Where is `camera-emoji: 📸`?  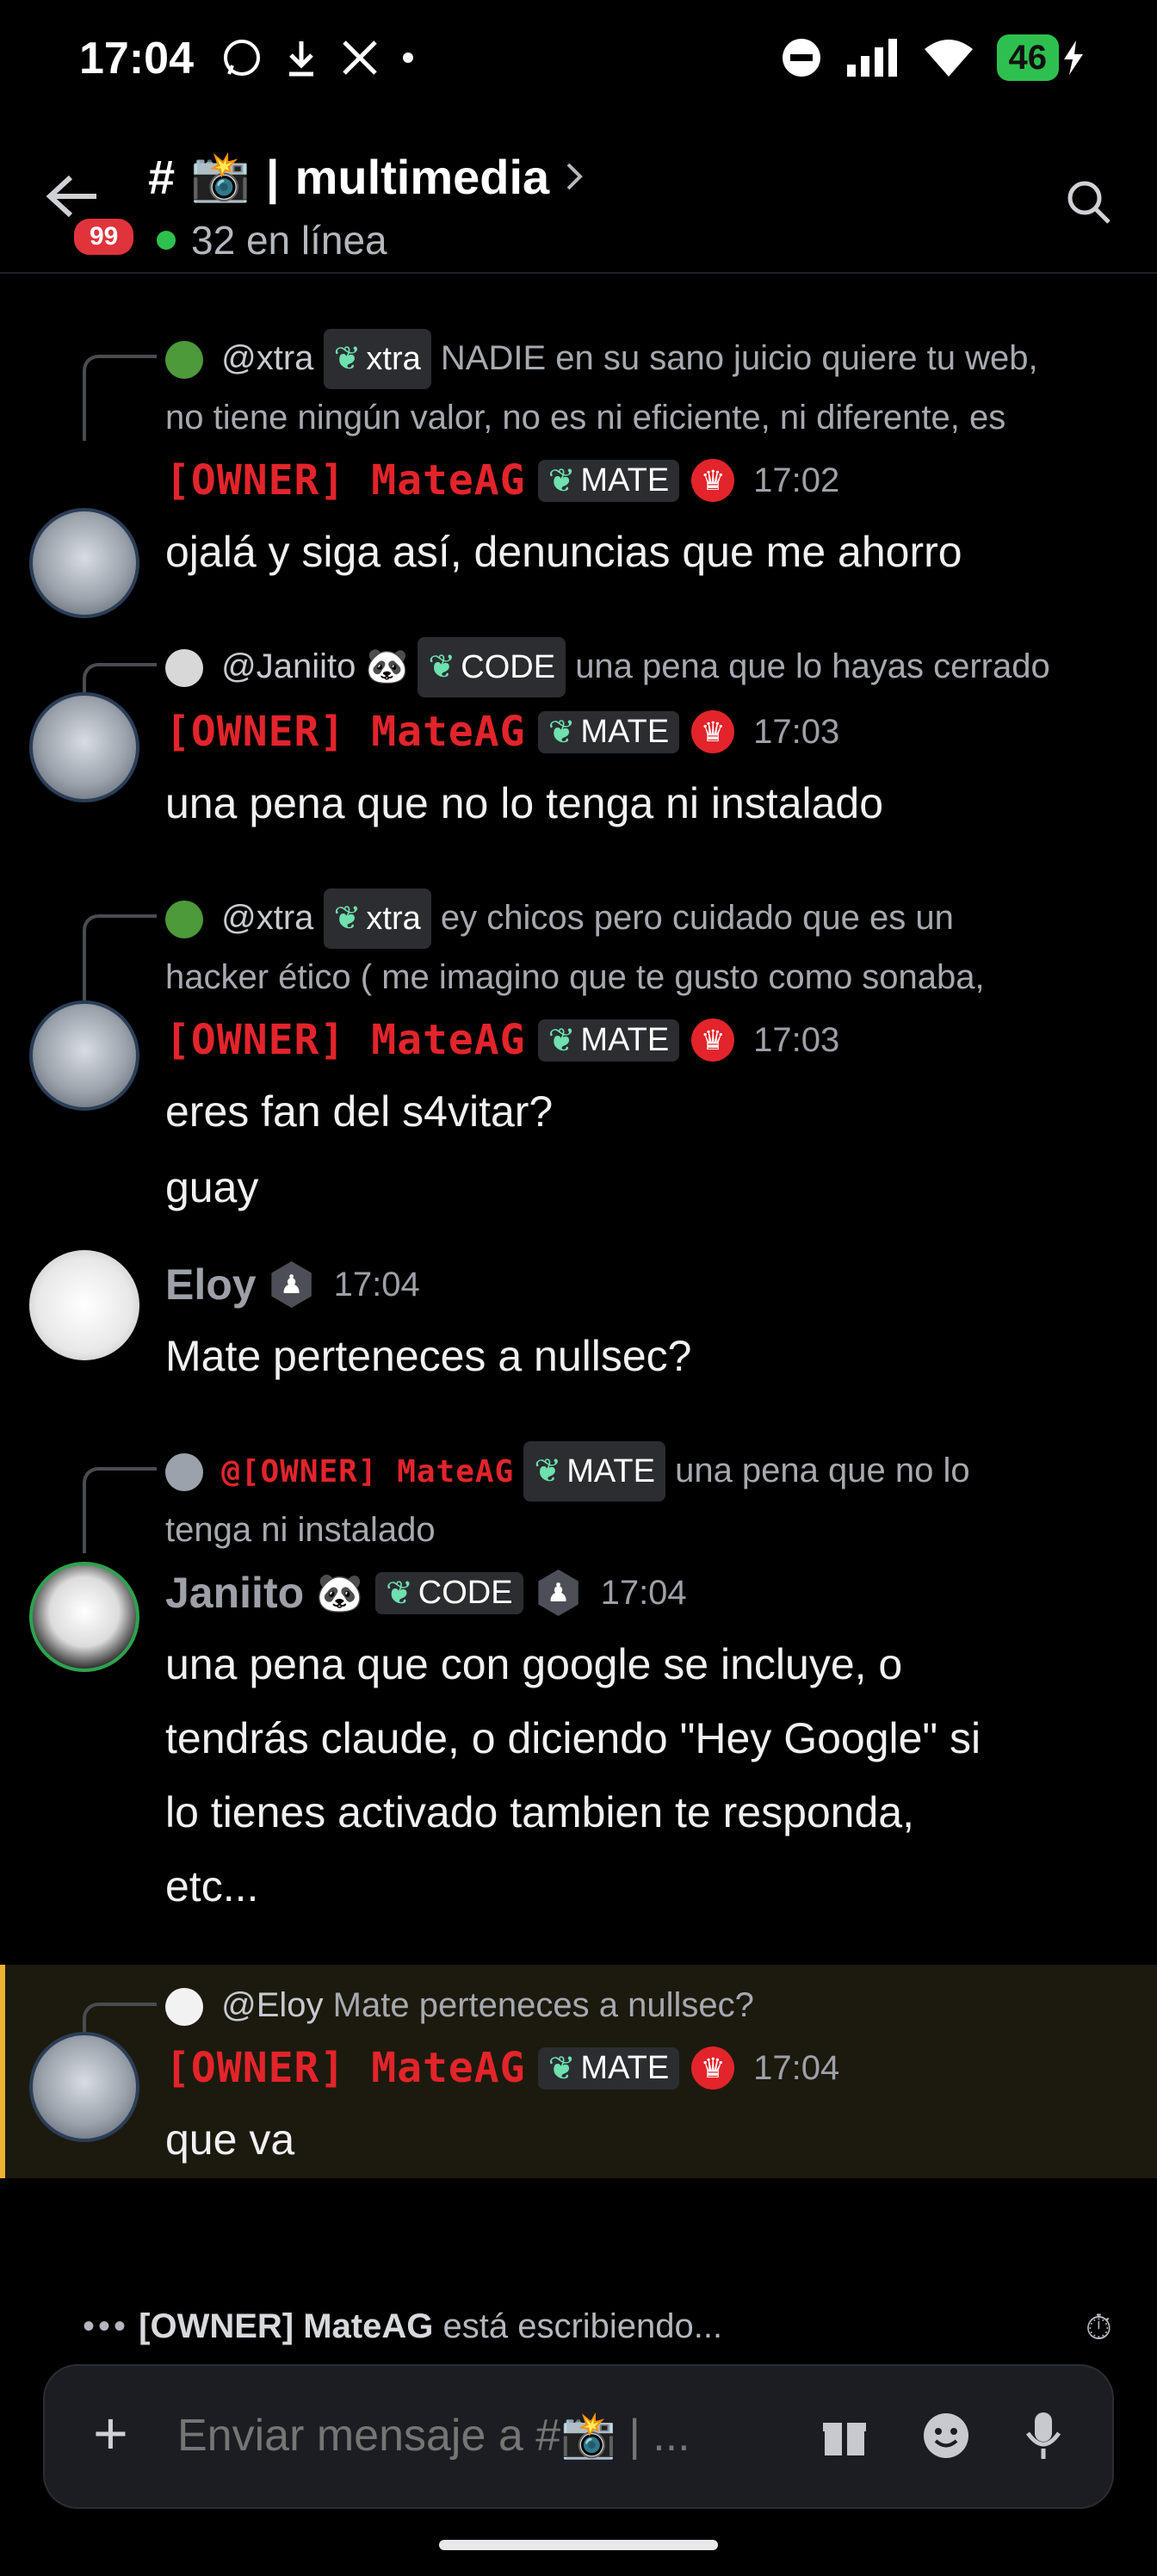 camera-emoji: 📸 is located at coordinates (220, 176).